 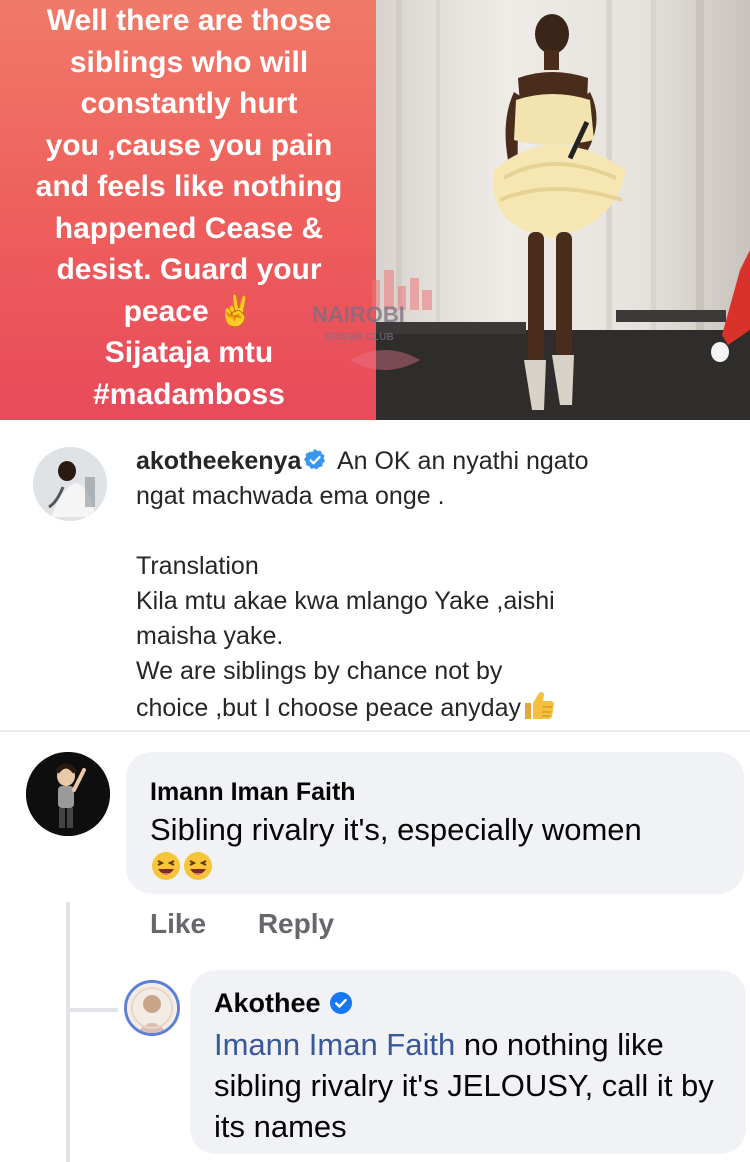 I want to click on quote-line: siblings who will, so click(x=189, y=62).